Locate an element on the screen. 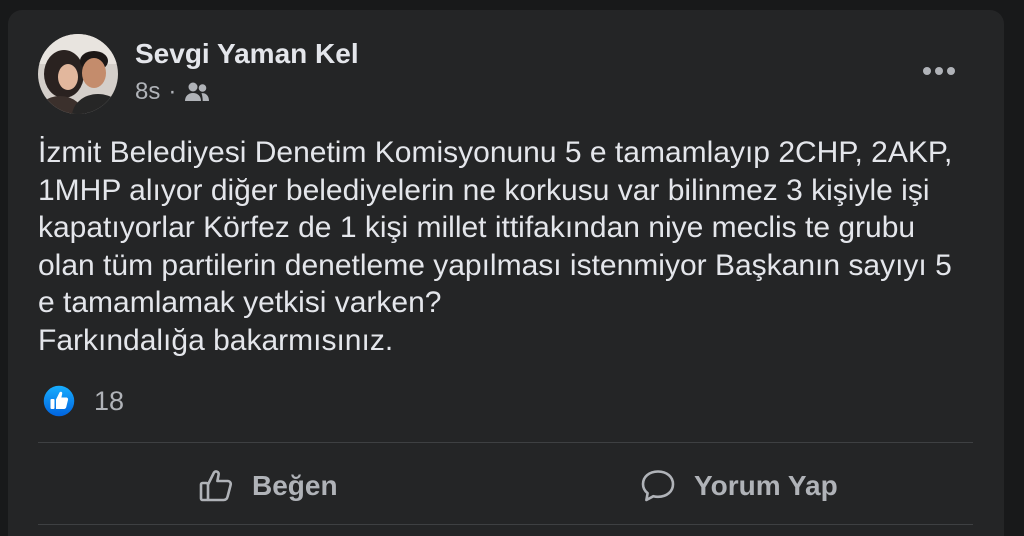  avatar is located at coordinates (78, 74).